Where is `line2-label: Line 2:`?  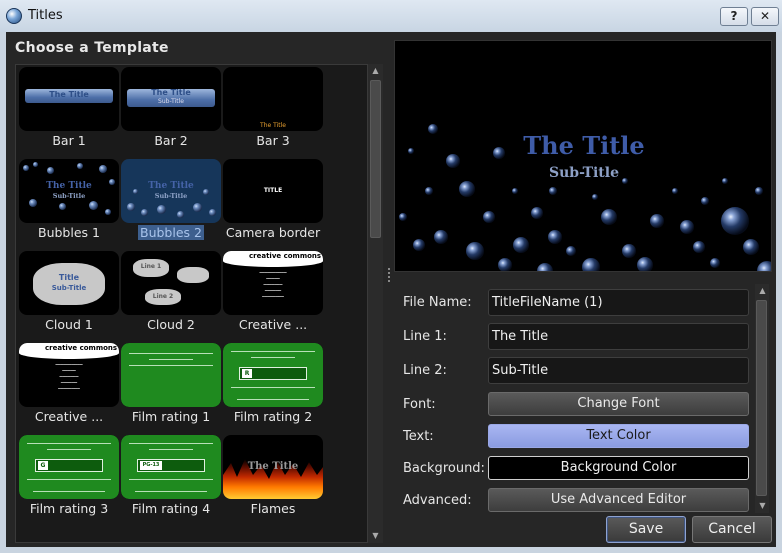 line2-label: Line 2: is located at coordinates (425, 370).